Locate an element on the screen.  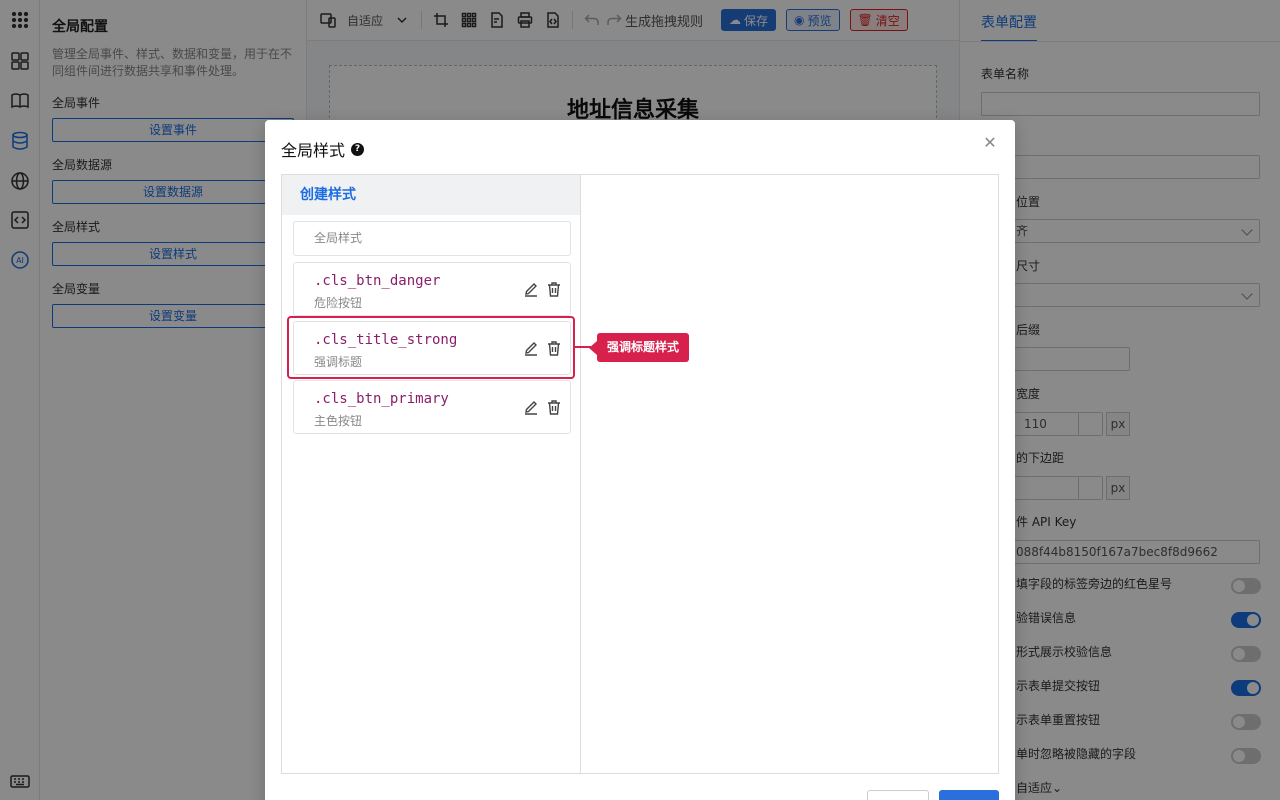
class-item: .cls_btn_danger 危险按钮 is located at coordinates (432, 289).